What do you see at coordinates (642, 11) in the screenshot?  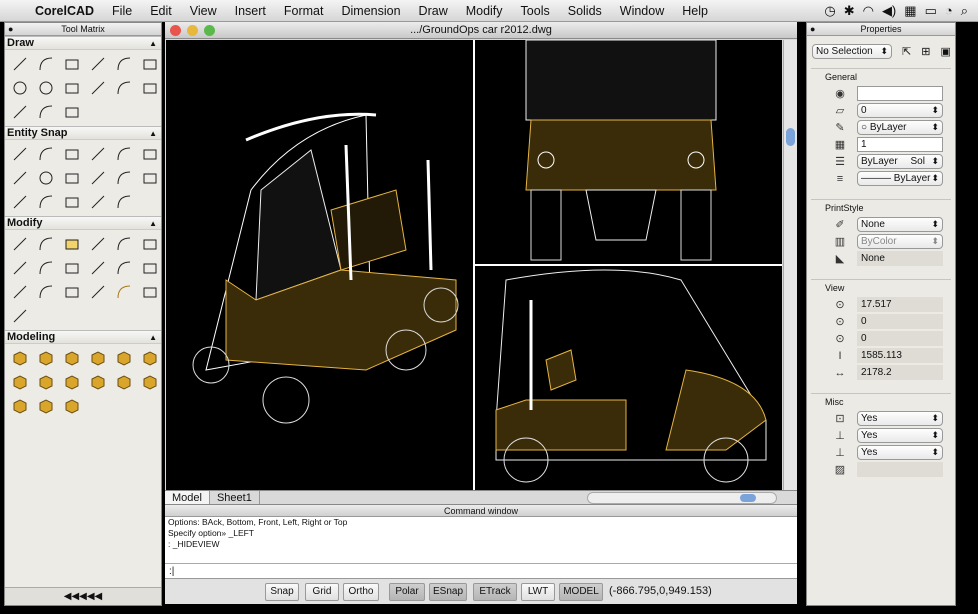 I see `menu-window: Window` at bounding box center [642, 11].